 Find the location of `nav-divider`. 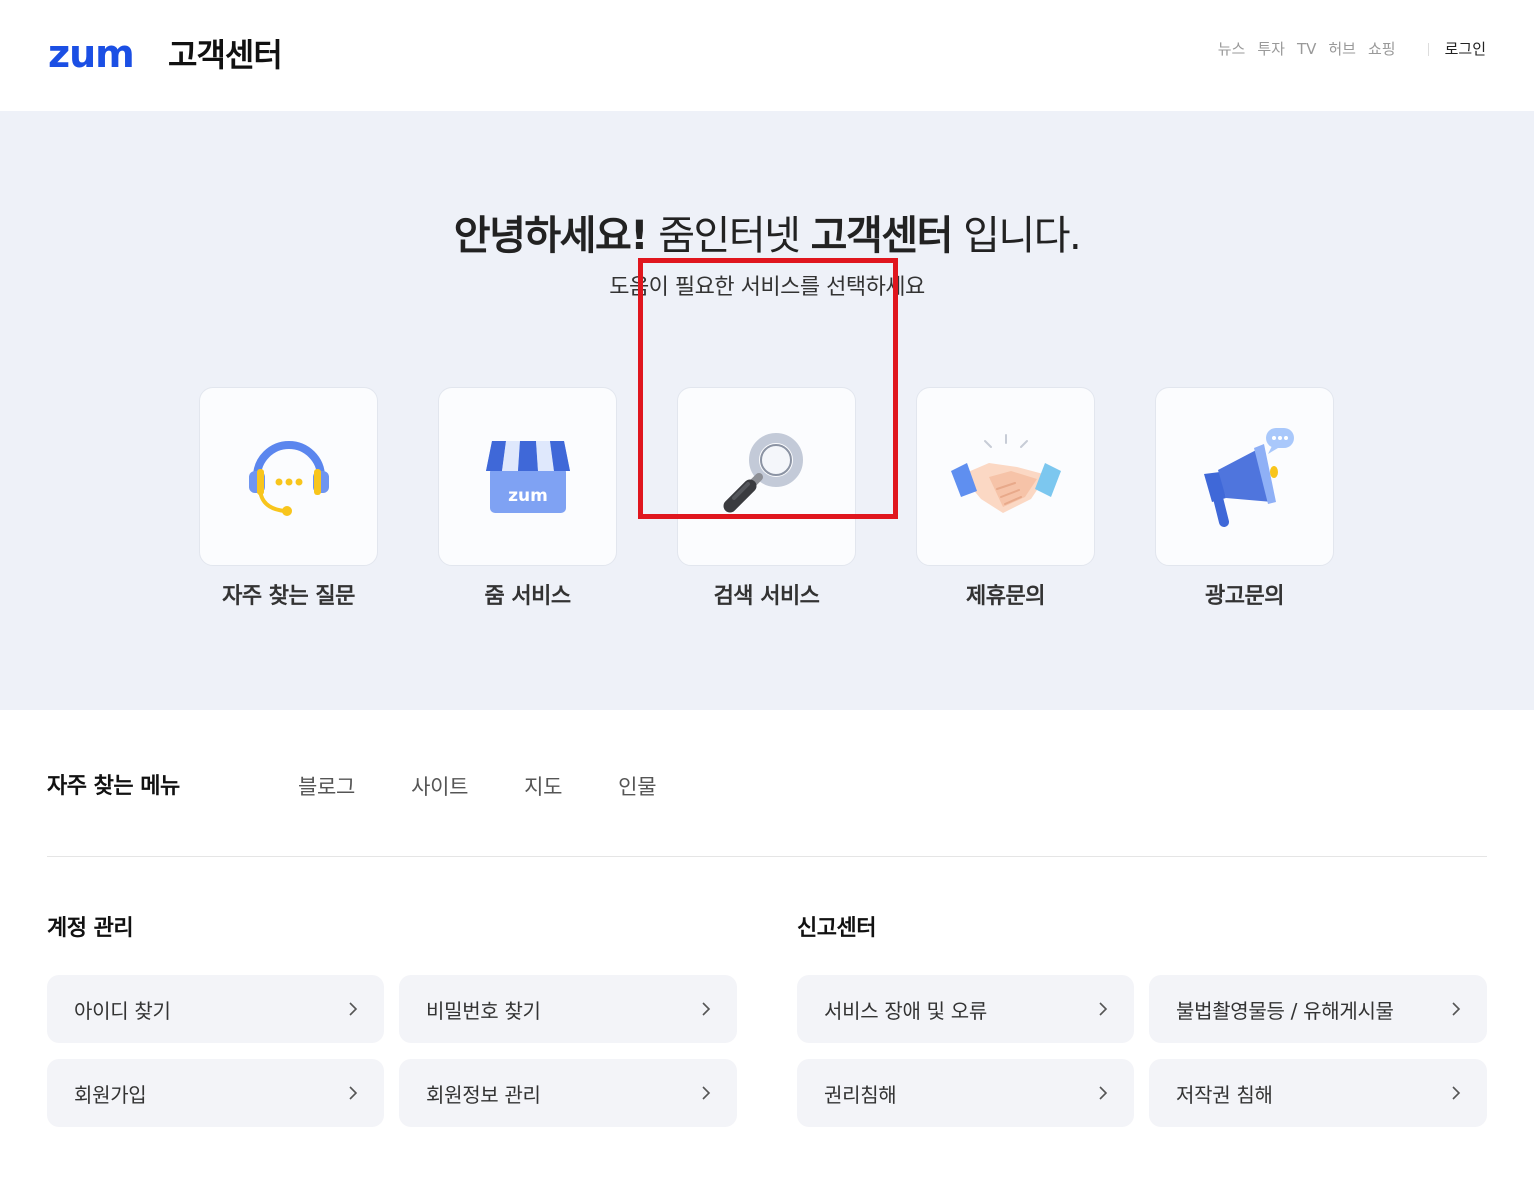

nav-divider is located at coordinates (1428, 49).